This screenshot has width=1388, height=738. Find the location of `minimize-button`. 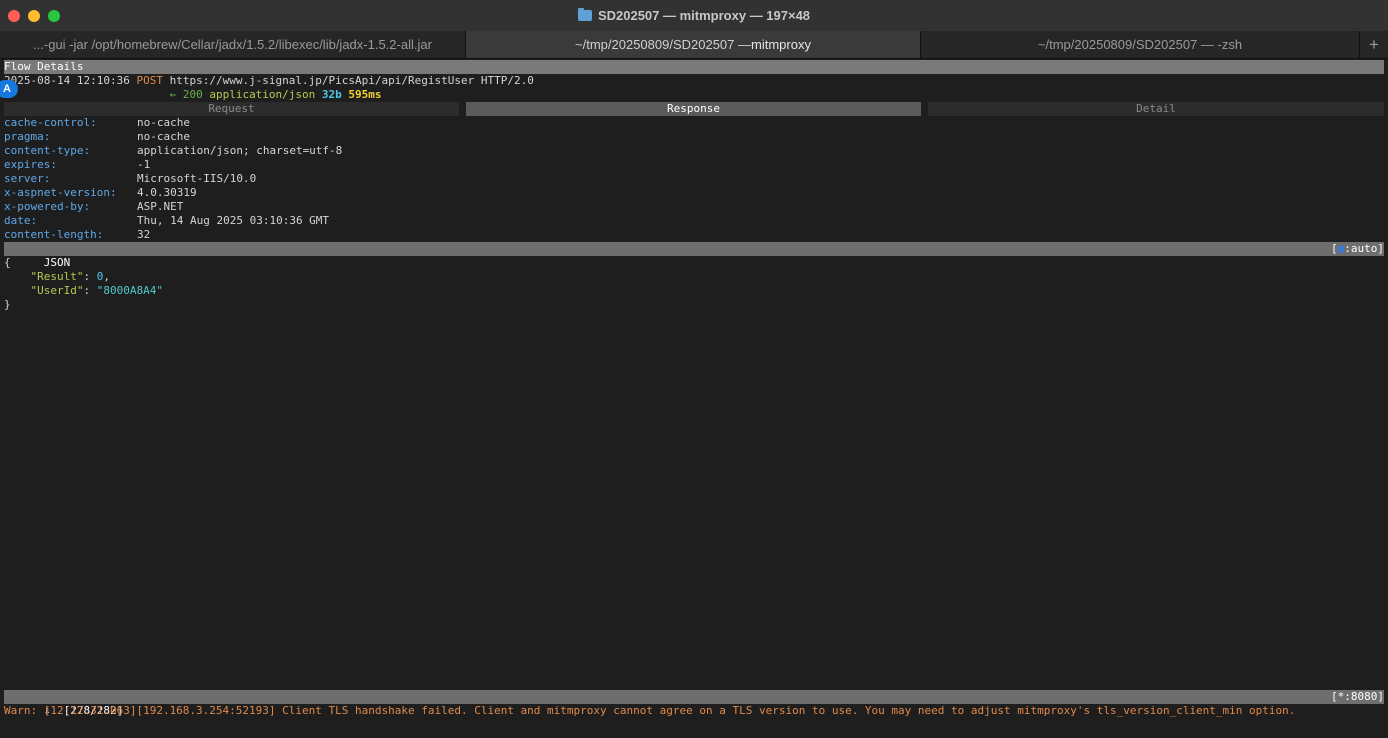

minimize-button is located at coordinates (34, 16).